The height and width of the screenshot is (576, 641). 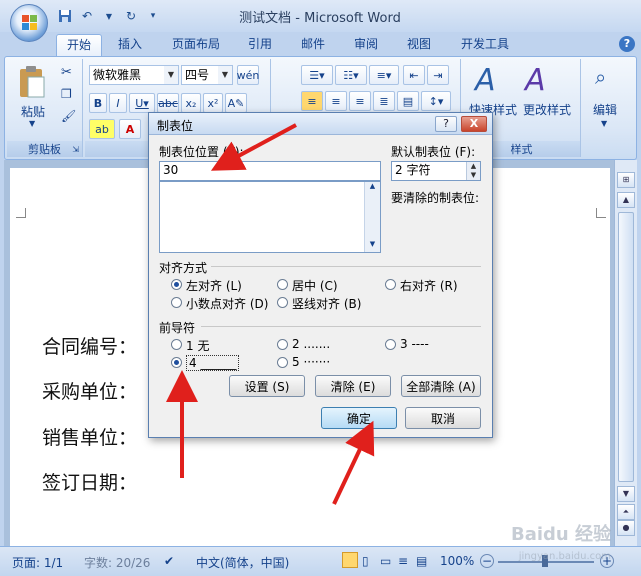 What do you see at coordinates (153, 16) in the screenshot?
I see `customize-qat-icon: ▾` at bounding box center [153, 16].